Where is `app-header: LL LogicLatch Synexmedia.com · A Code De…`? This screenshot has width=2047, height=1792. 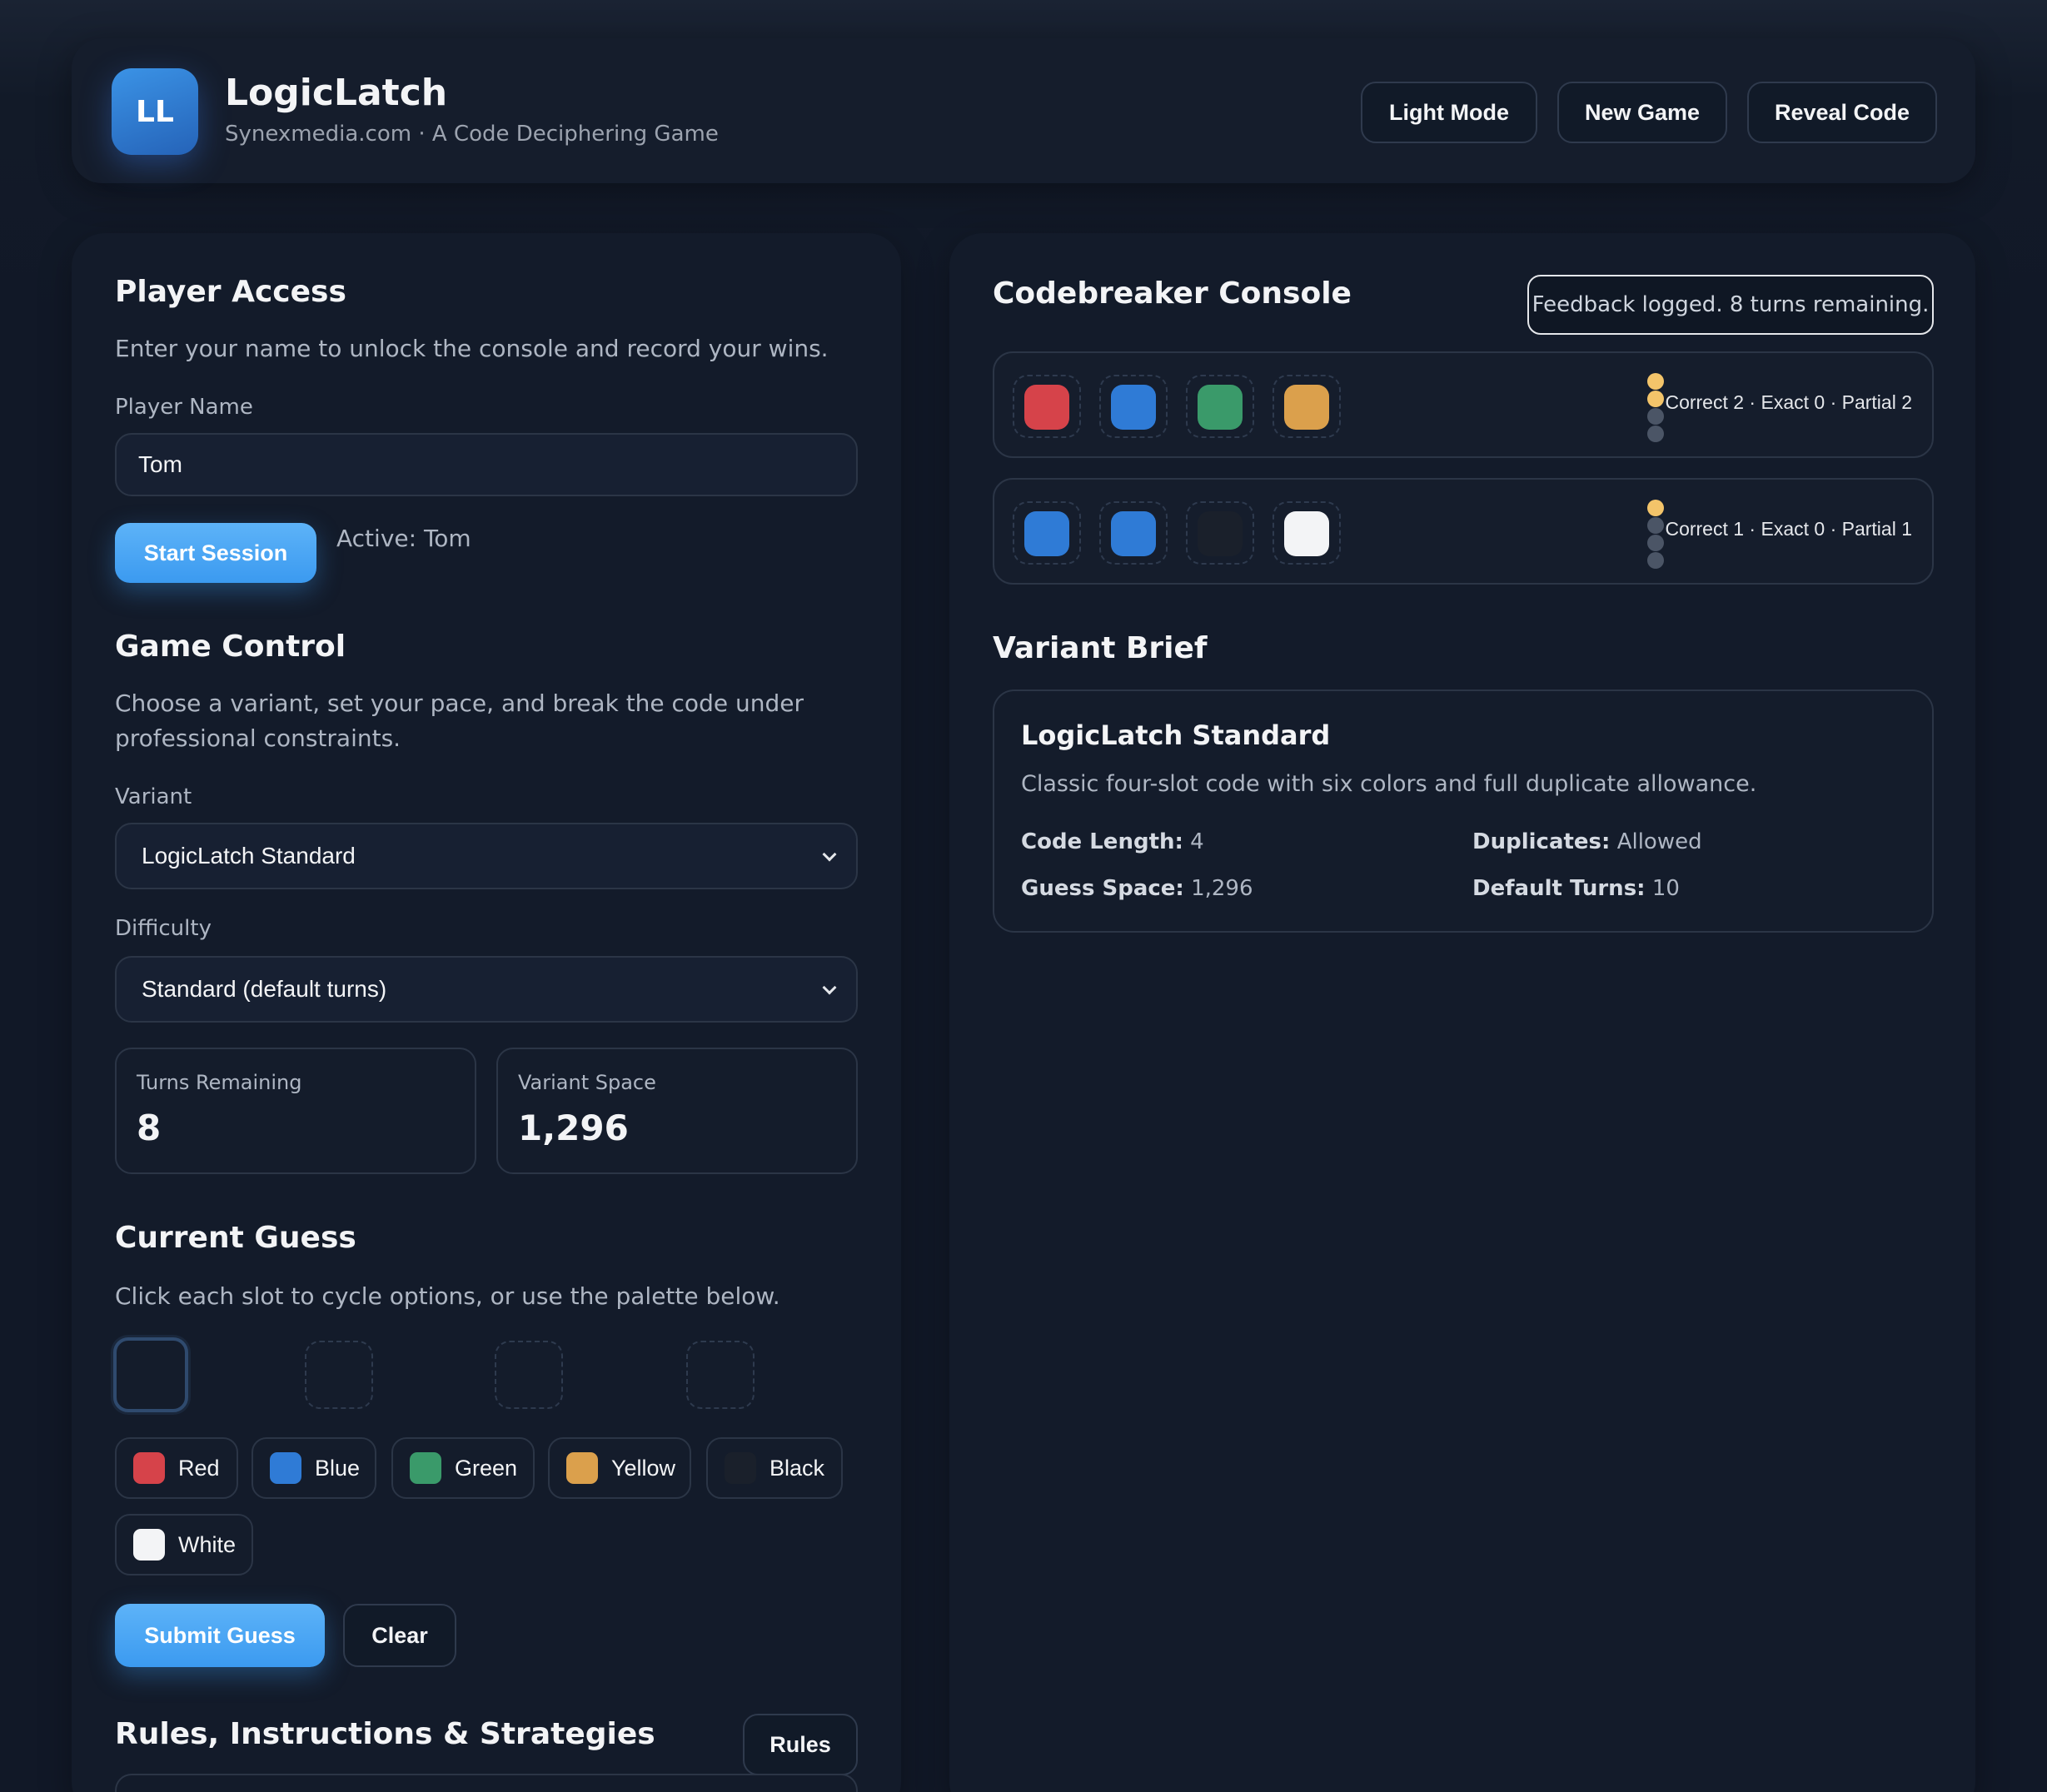
app-header: LL LogicLatch Synexmedia.com · A Code De… is located at coordinates (1023, 111).